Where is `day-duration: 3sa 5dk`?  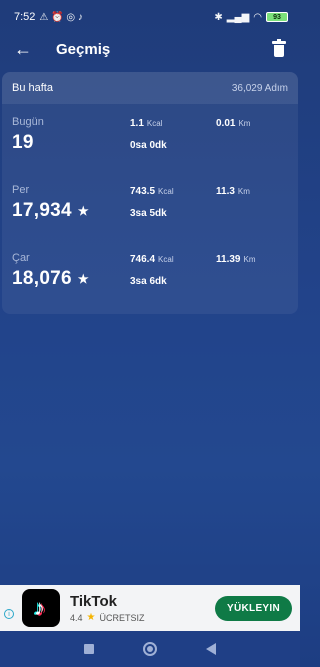
day-duration: 3sa 5dk is located at coordinates (148, 213).